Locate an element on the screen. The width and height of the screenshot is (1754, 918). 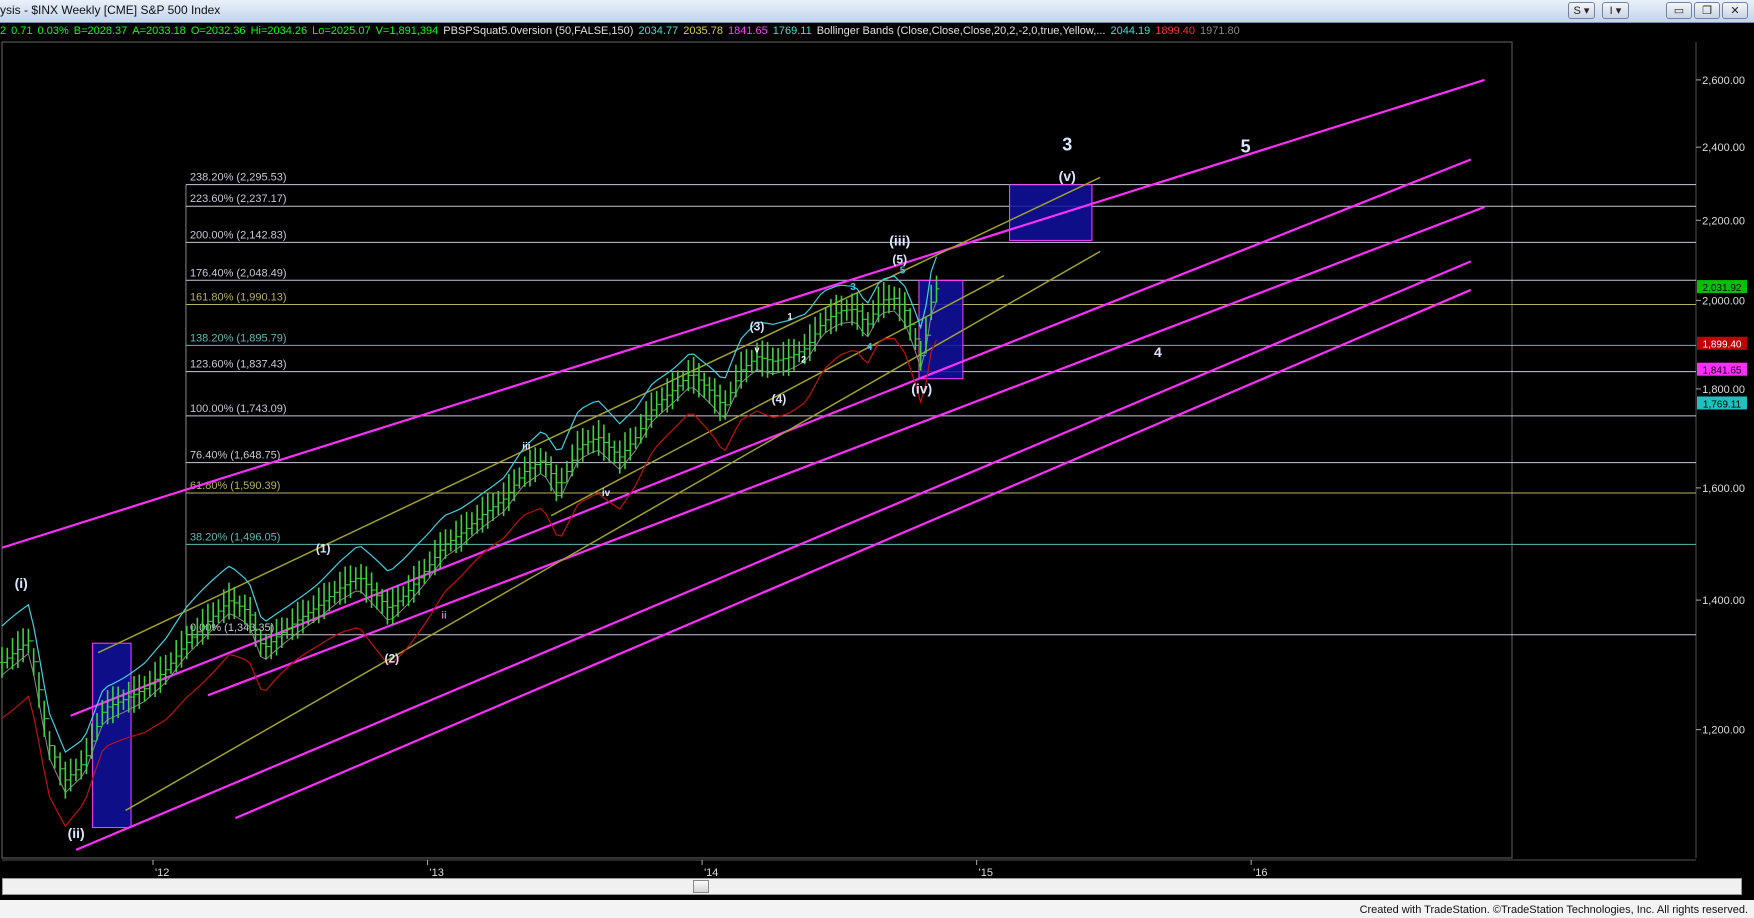
scrollbar-thumb is located at coordinates (701, 886).